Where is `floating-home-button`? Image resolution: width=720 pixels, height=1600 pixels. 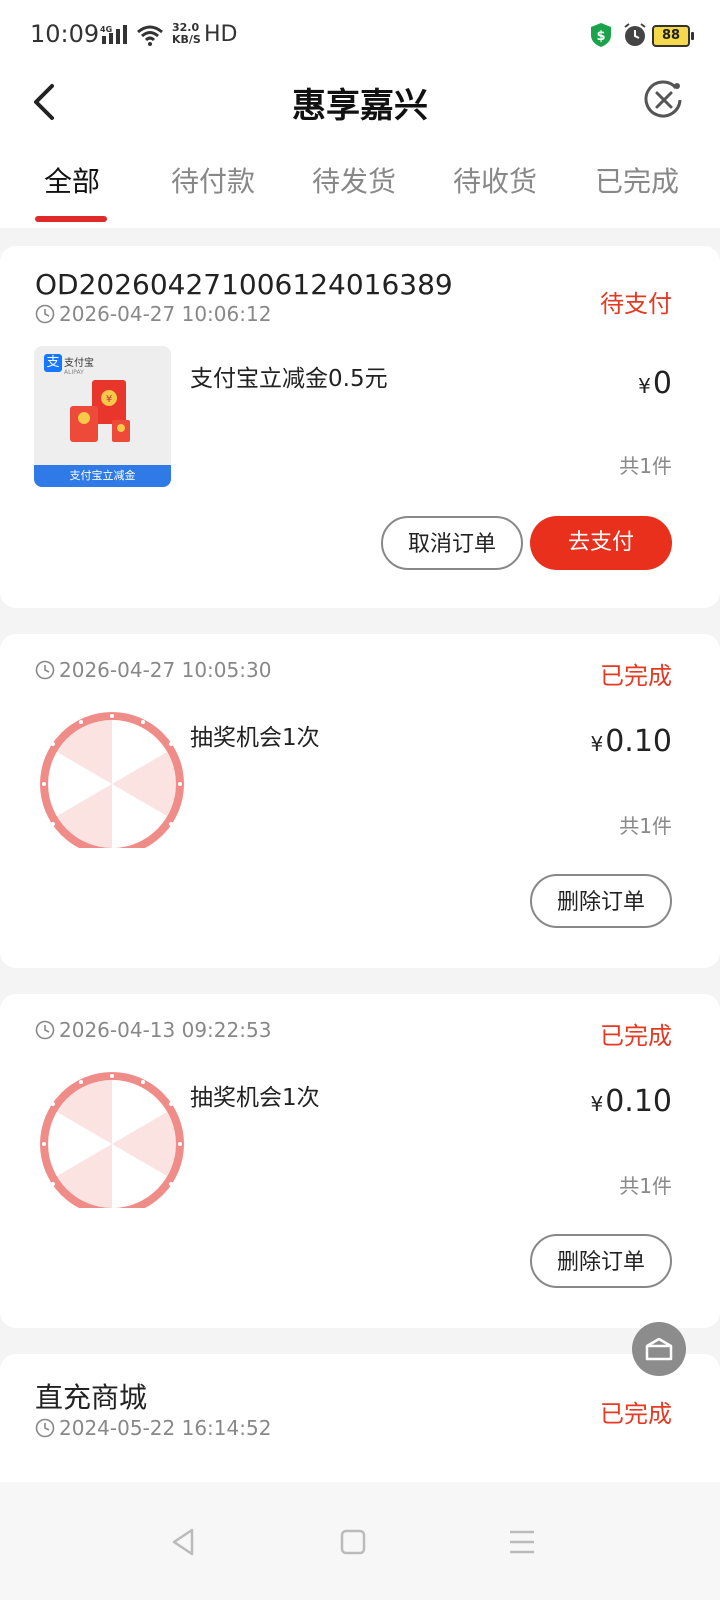 floating-home-button is located at coordinates (659, 1349).